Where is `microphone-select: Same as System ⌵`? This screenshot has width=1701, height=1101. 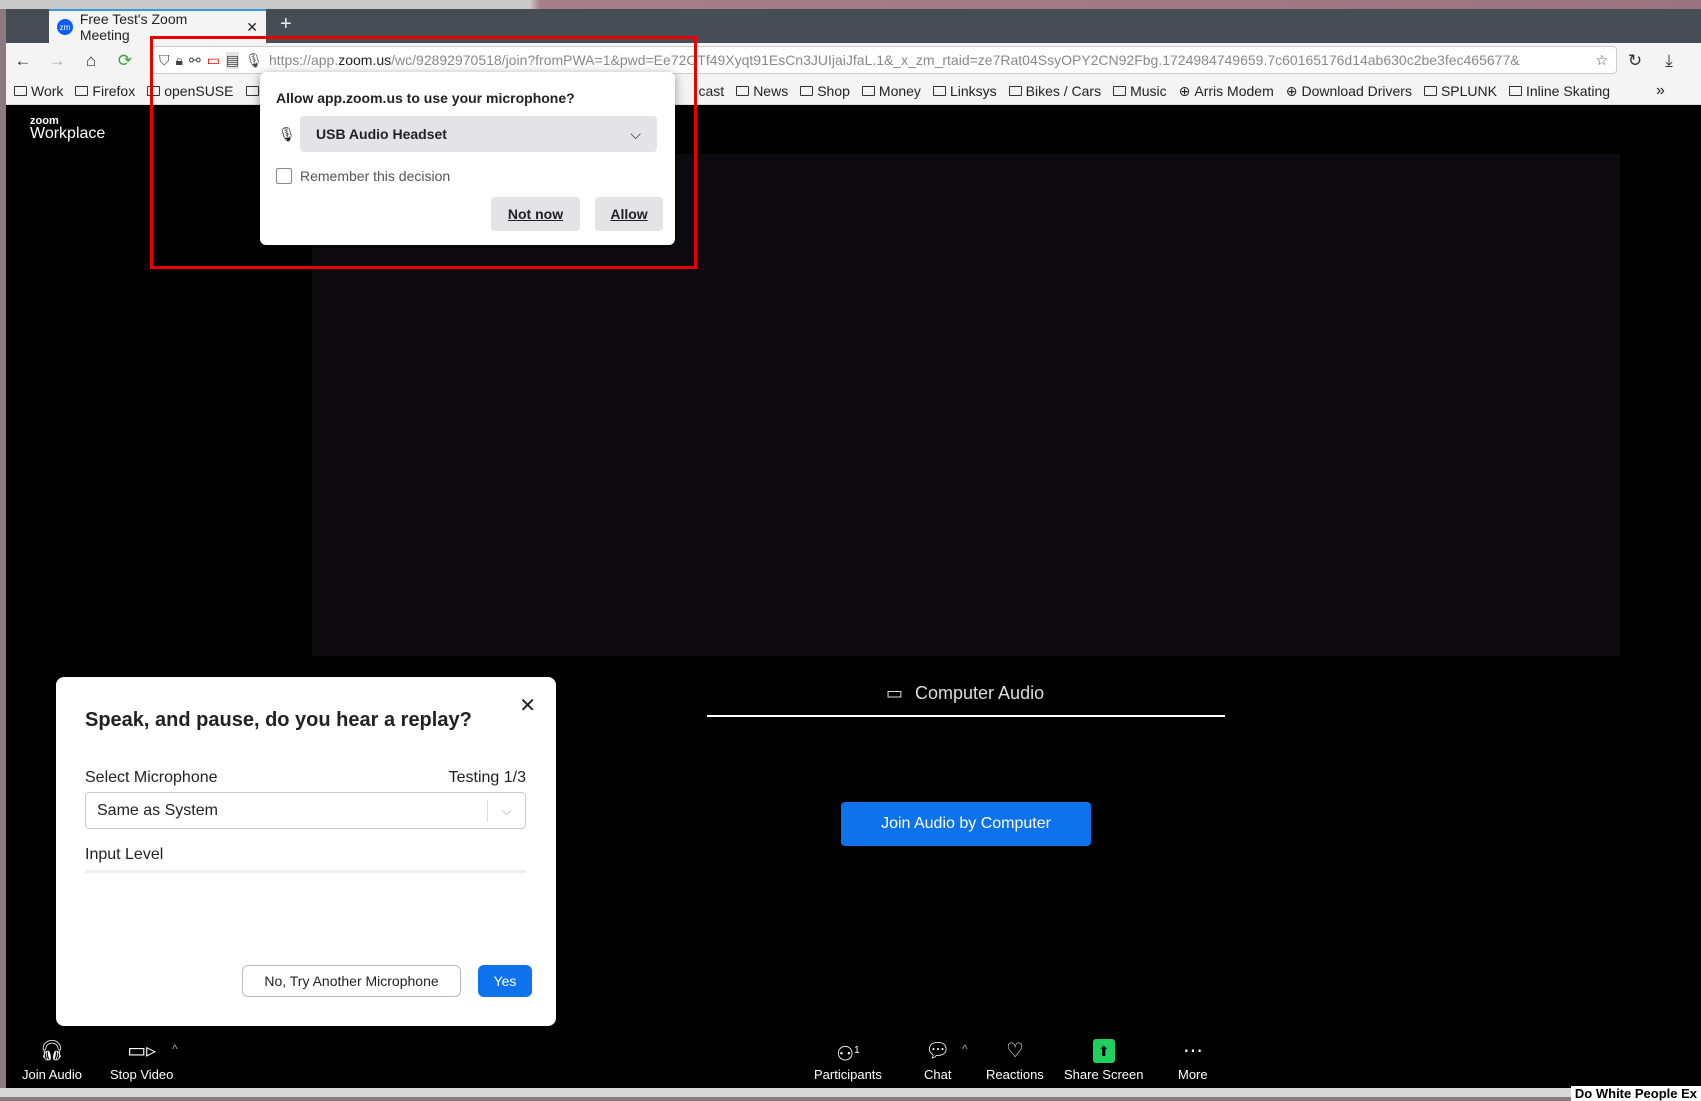 microphone-select: Same as System ⌵ is located at coordinates (305, 810).